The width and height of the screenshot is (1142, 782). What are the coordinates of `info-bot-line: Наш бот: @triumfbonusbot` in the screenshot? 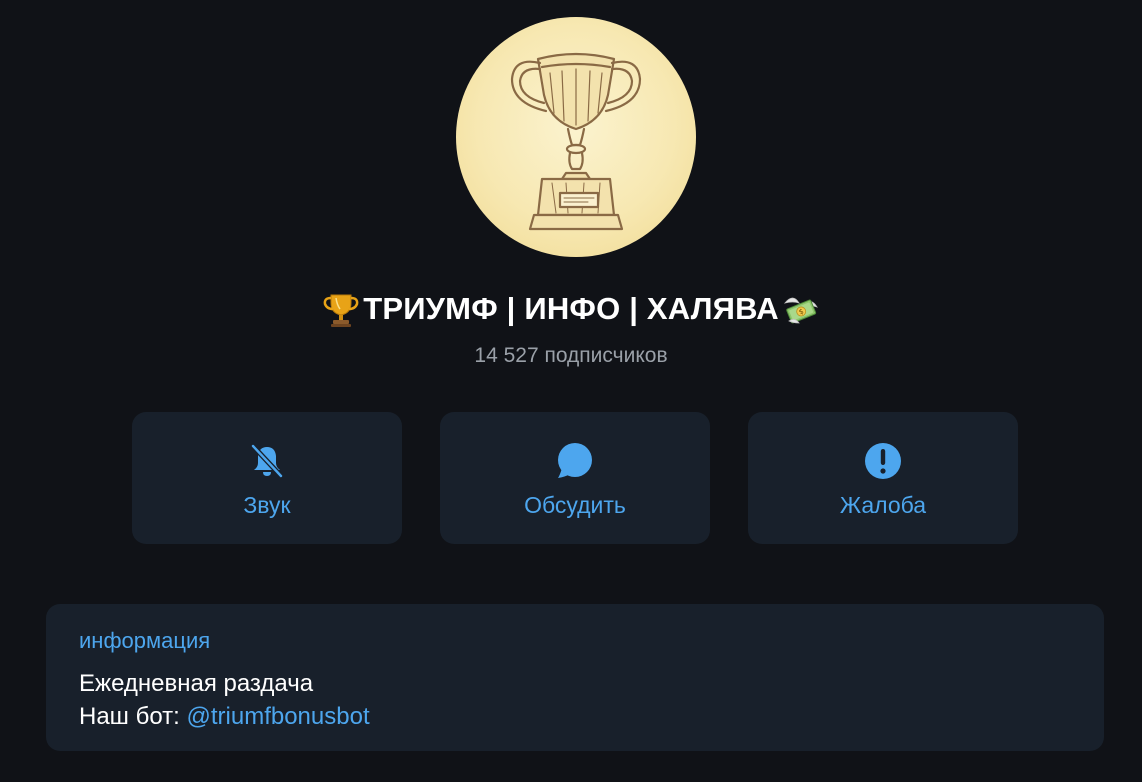 It's located at (224, 717).